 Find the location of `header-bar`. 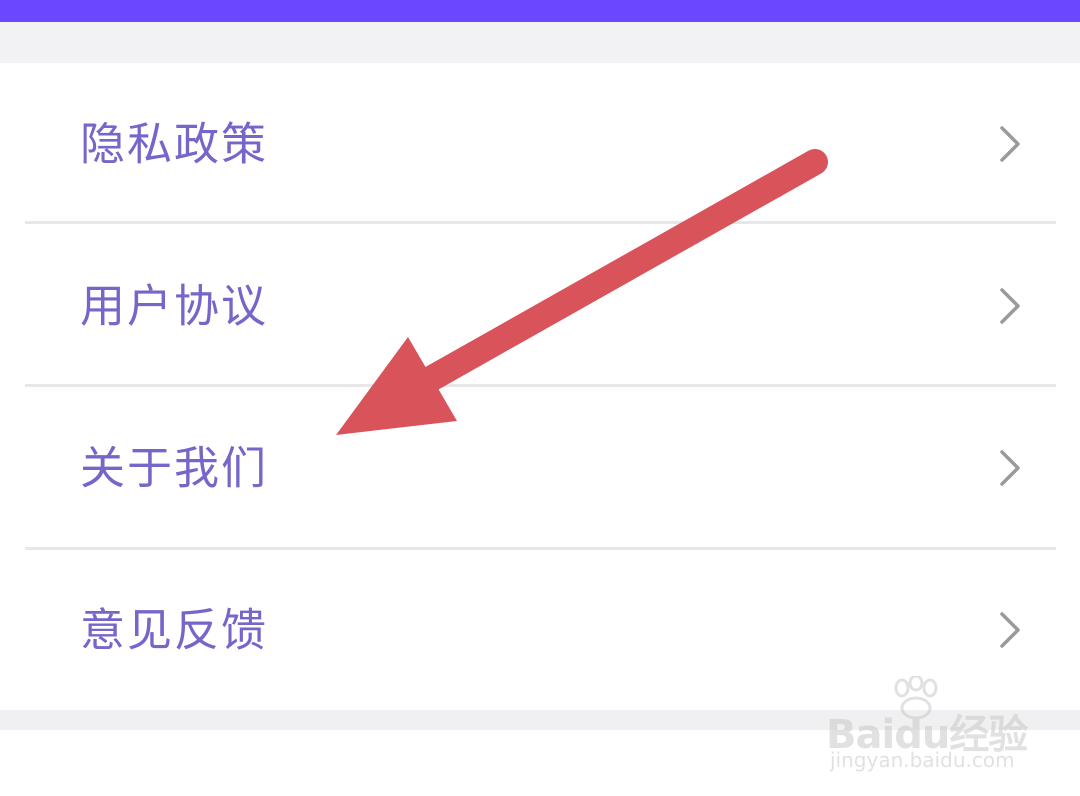

header-bar is located at coordinates (540, 11).